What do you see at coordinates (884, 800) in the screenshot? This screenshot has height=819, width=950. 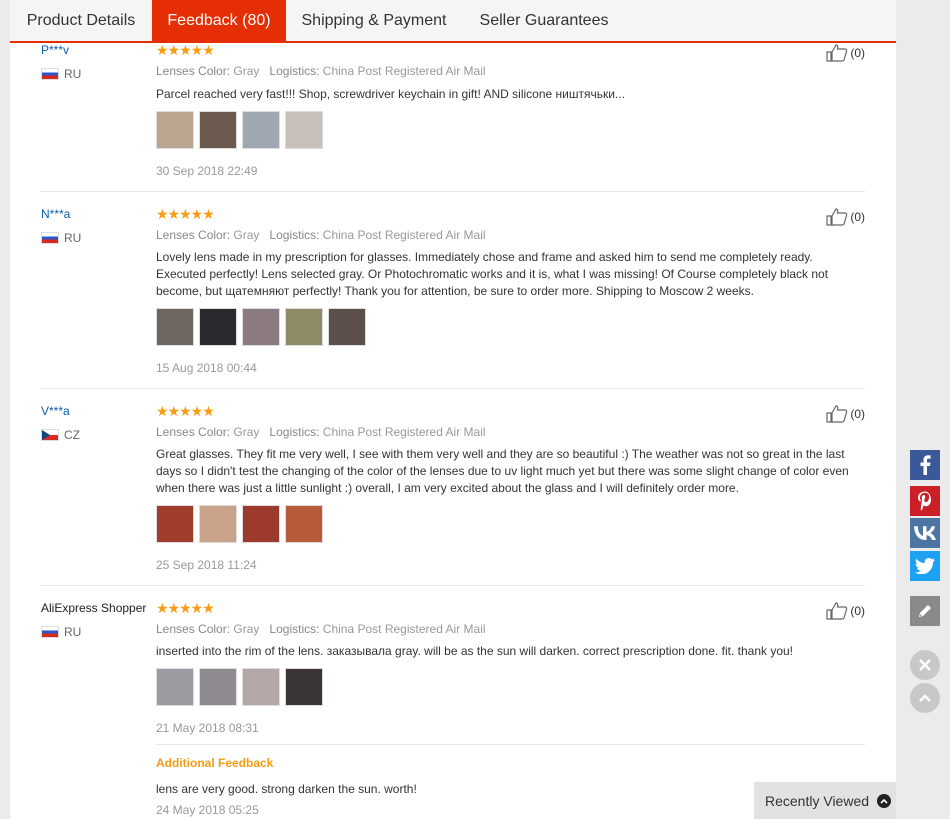 I see `chevron-up-icon` at bounding box center [884, 800].